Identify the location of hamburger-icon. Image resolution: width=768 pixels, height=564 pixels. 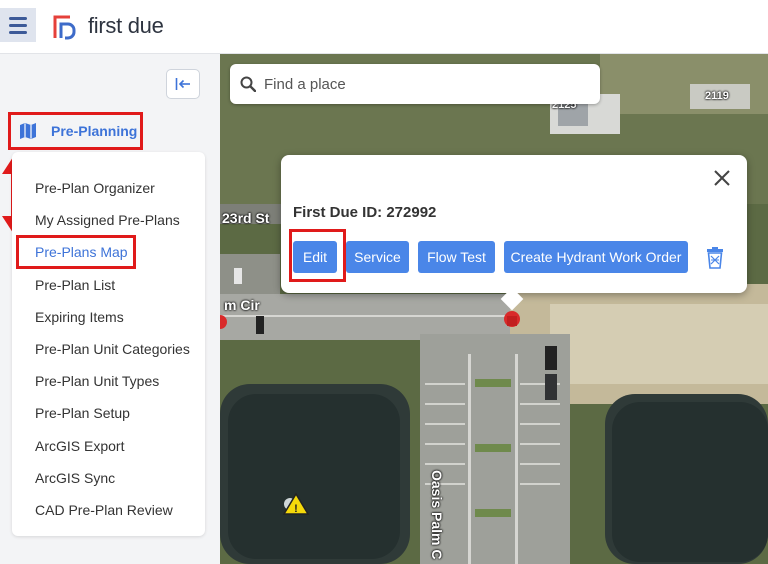
(18, 18).